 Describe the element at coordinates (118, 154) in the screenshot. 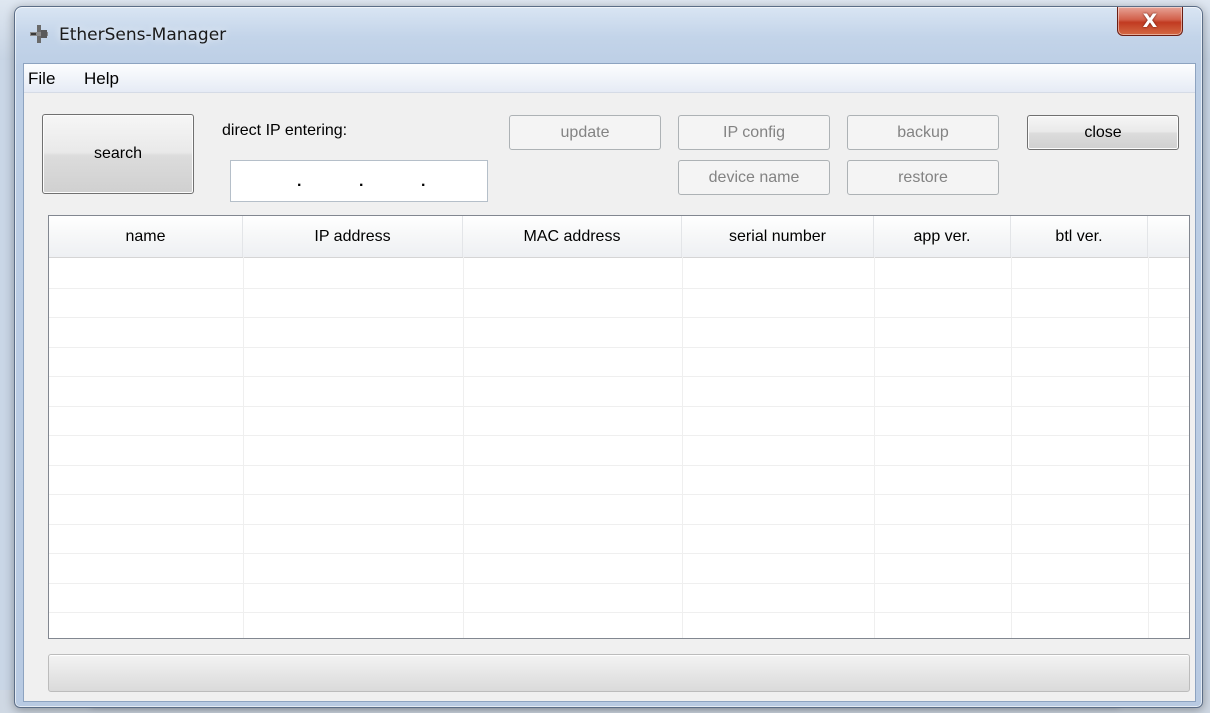

I see `search-button: search` at that location.